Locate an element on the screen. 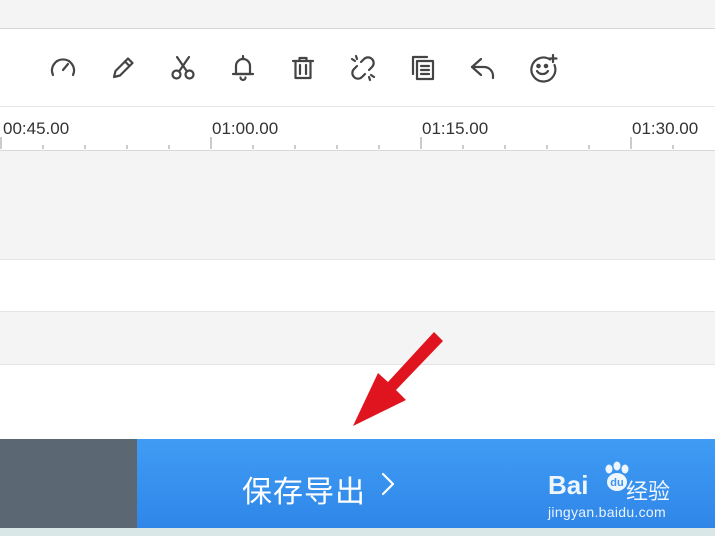 The width and height of the screenshot is (715, 536). pencil-icon is located at coordinates (123, 68).